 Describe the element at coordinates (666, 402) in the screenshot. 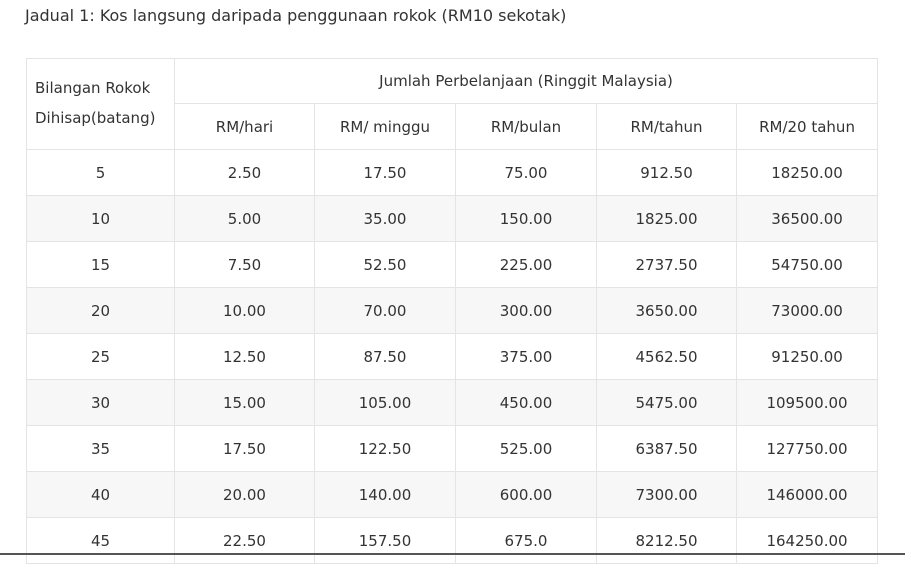

I see `cost-cell: 5475.00` at that location.